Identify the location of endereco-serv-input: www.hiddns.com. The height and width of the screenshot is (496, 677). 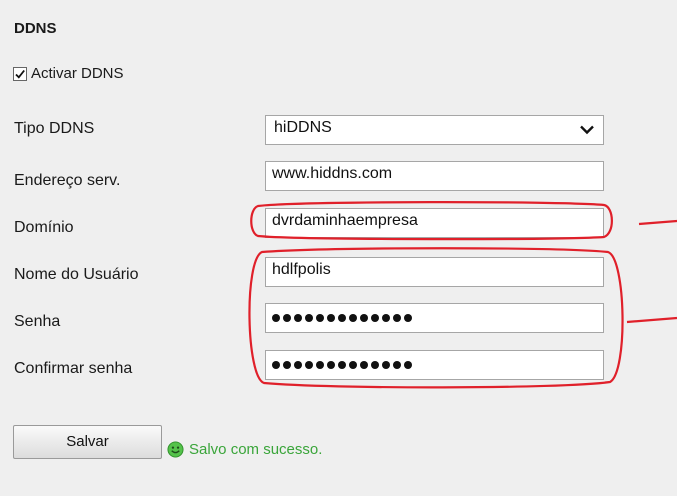
(434, 176).